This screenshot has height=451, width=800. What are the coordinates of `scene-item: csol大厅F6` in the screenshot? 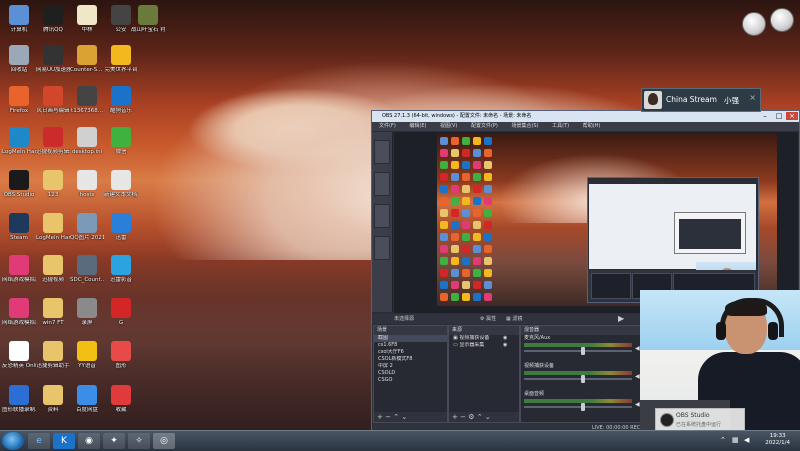 It's located at (410, 352).